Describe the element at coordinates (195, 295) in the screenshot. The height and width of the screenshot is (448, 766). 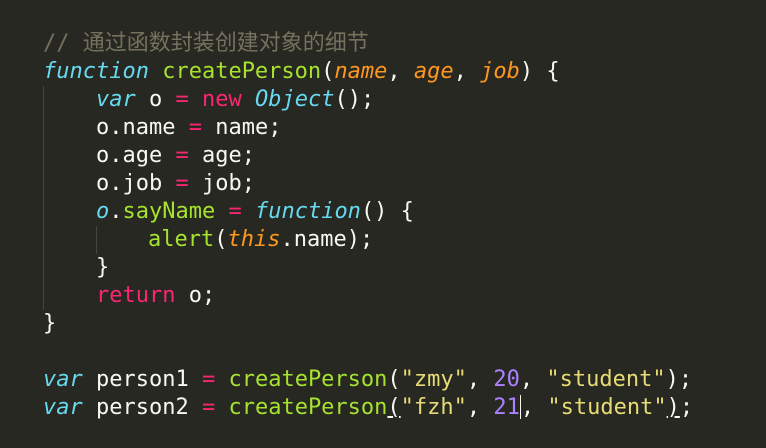
I see `return-value: o;` at that location.